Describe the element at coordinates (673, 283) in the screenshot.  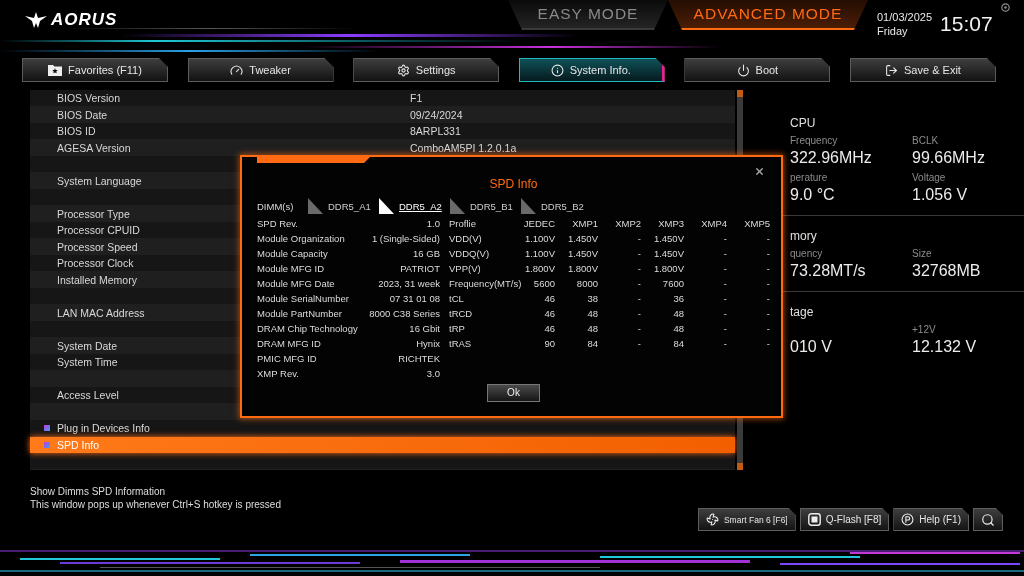
I see `table-cell: 7600` at that location.